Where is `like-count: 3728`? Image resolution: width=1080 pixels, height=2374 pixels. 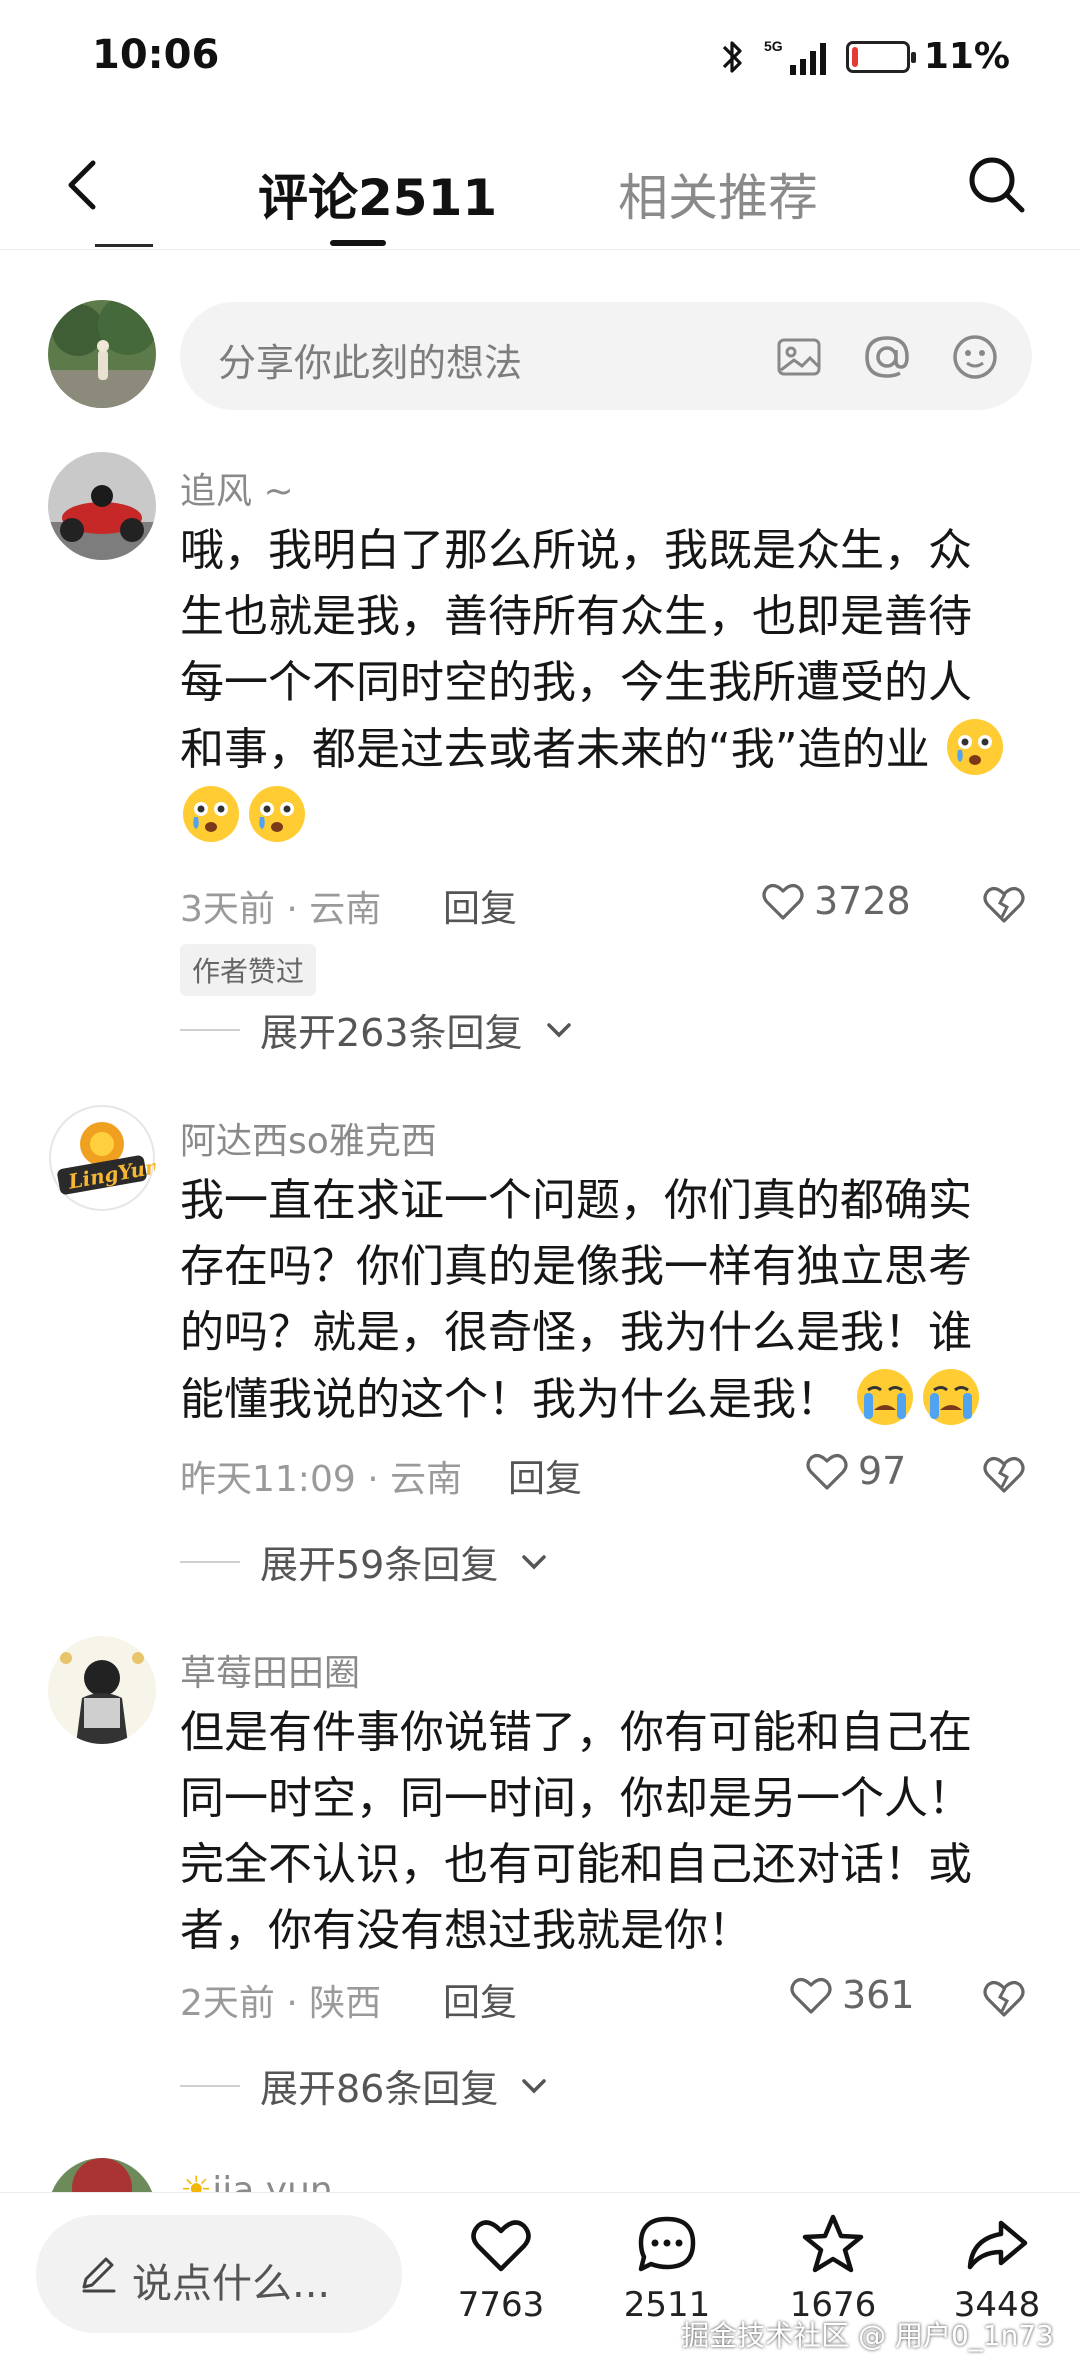
like-count: 3728 is located at coordinates (862, 901).